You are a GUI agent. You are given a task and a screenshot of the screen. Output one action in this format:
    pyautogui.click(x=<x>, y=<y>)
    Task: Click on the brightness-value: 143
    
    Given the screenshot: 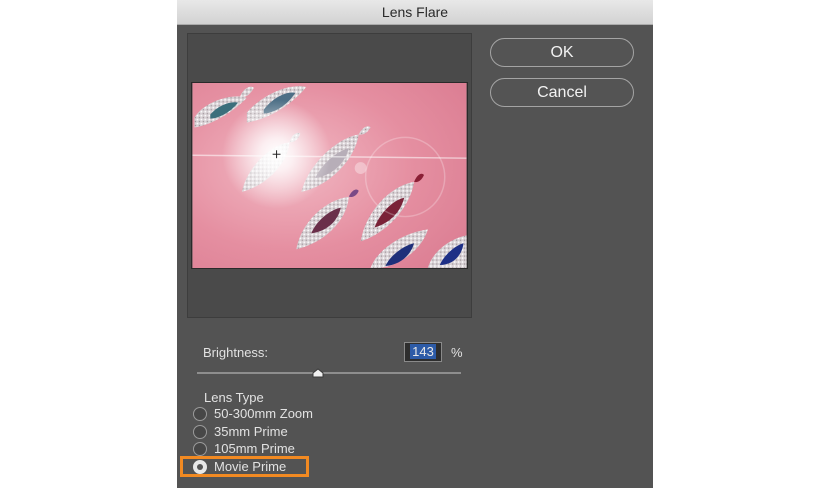 What is the action you would take?
    pyautogui.click(x=423, y=351)
    